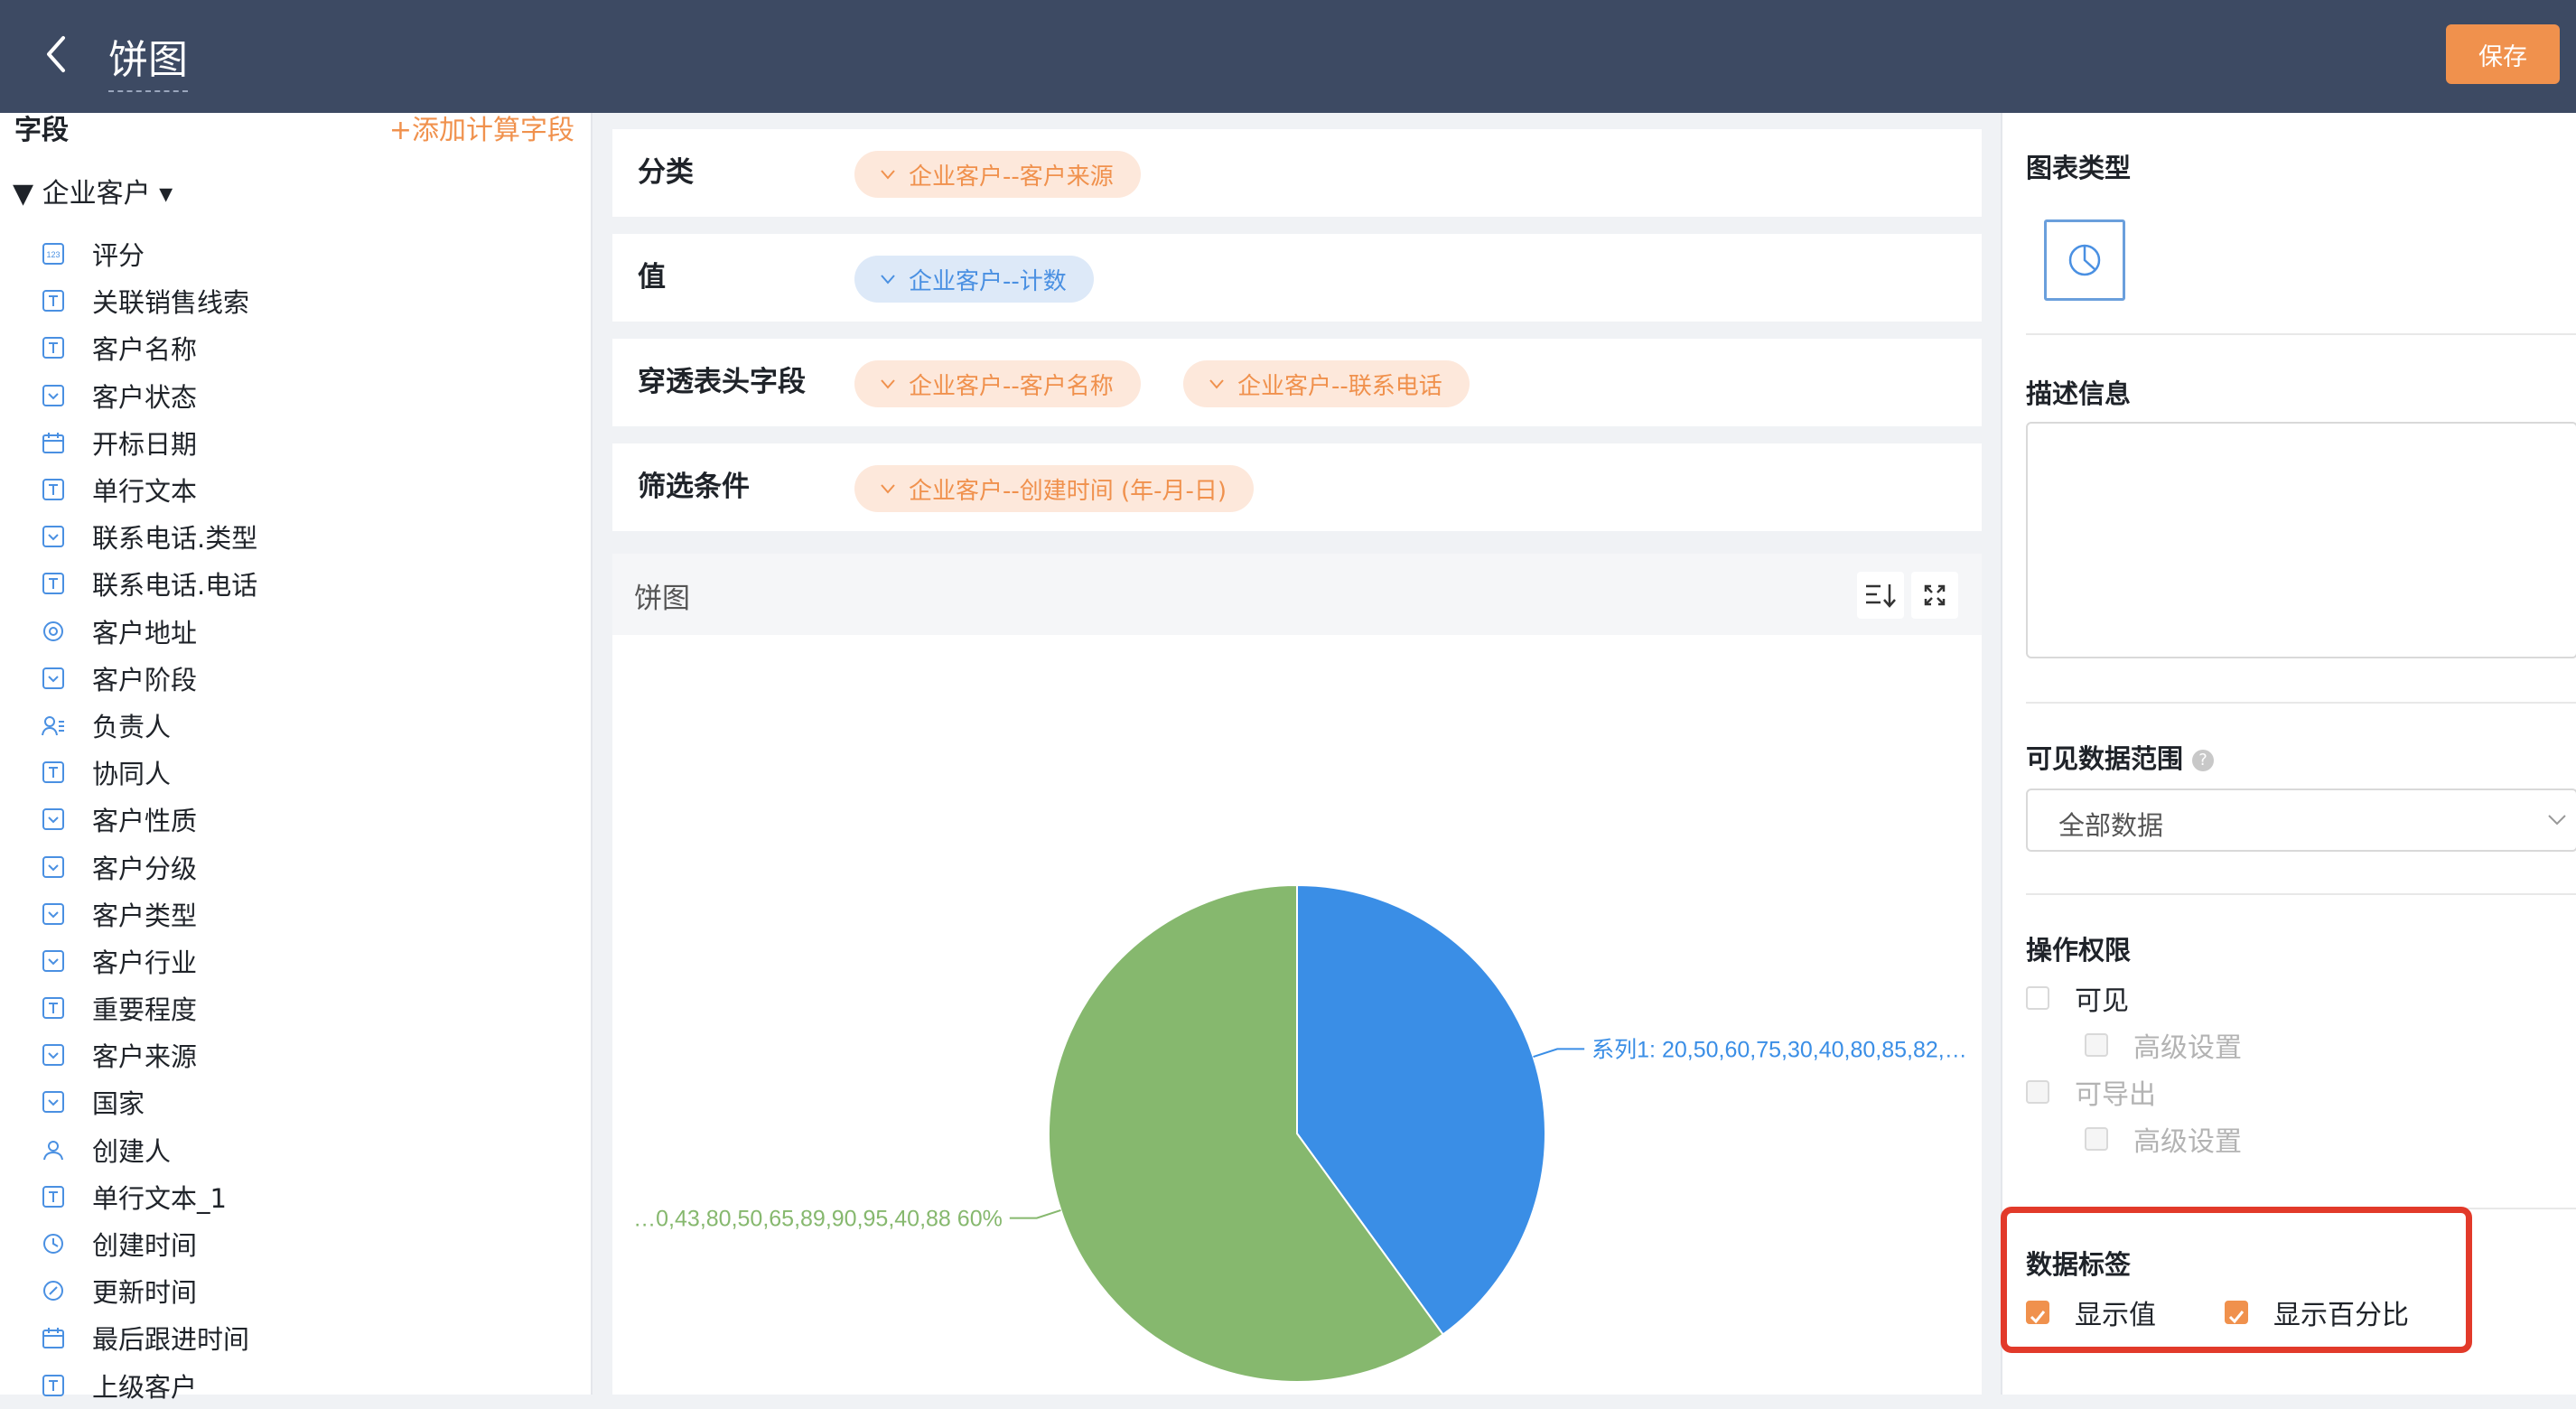  What do you see at coordinates (2102, 1001) in the screenshot?
I see `visible-label: 可见` at bounding box center [2102, 1001].